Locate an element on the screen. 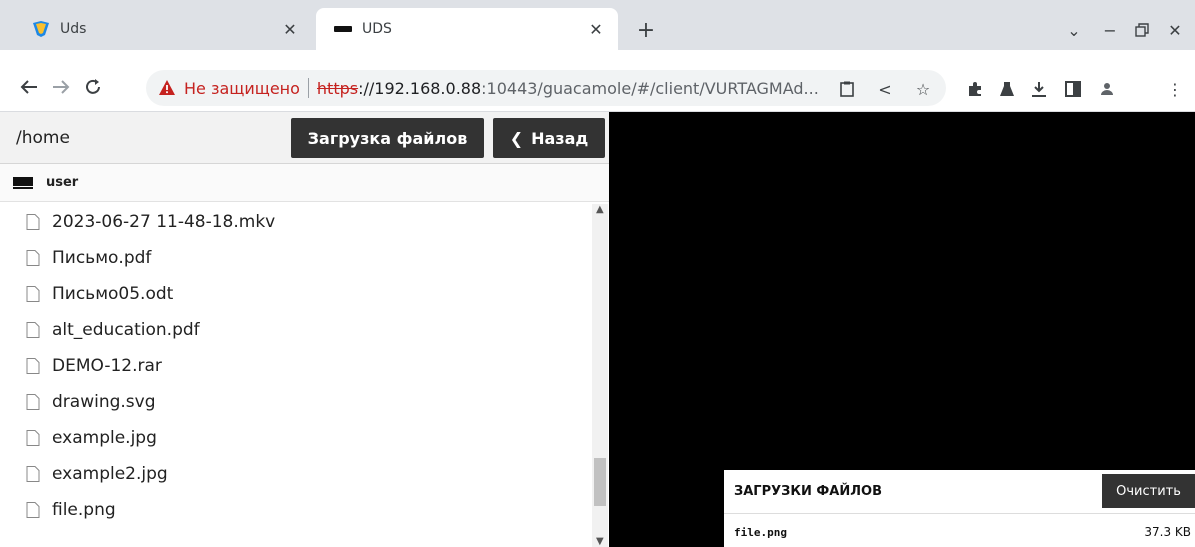 This screenshot has height=547, width=1195. transfers-title: ЗАГРУЗКИ ФАЙЛОВ is located at coordinates (808, 491).